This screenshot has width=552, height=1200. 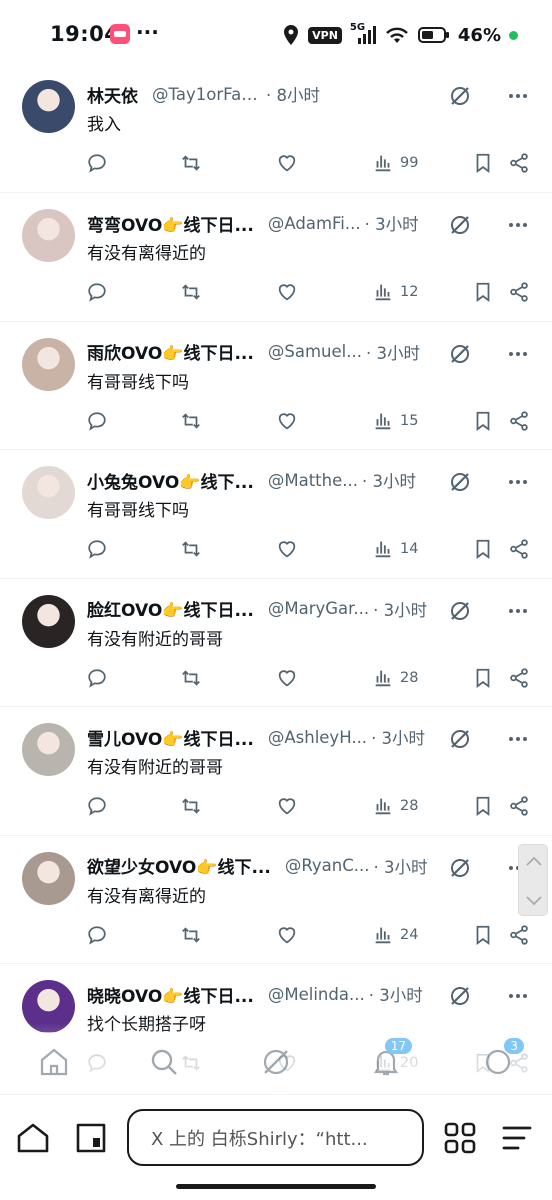 What do you see at coordinates (276, 386) in the screenshot?
I see `tweet: 雨欣OVO👉线下日... @Samuel... · 3小时 有哥哥线下吗 15` at bounding box center [276, 386].